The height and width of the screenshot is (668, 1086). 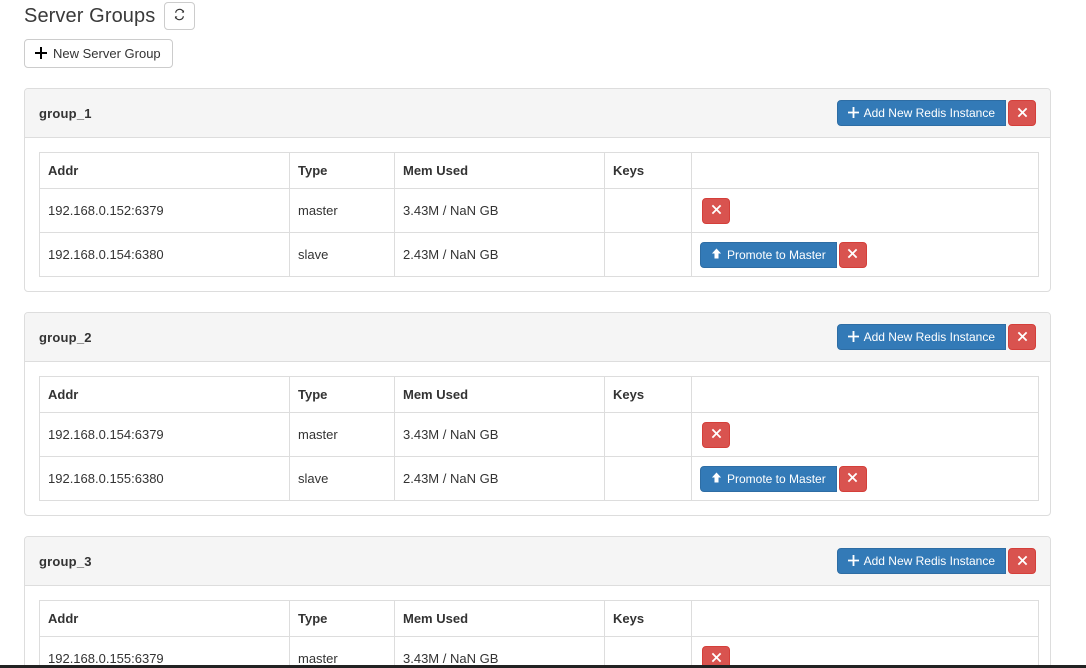 I want to click on row-action-group, so click(x=715, y=210).